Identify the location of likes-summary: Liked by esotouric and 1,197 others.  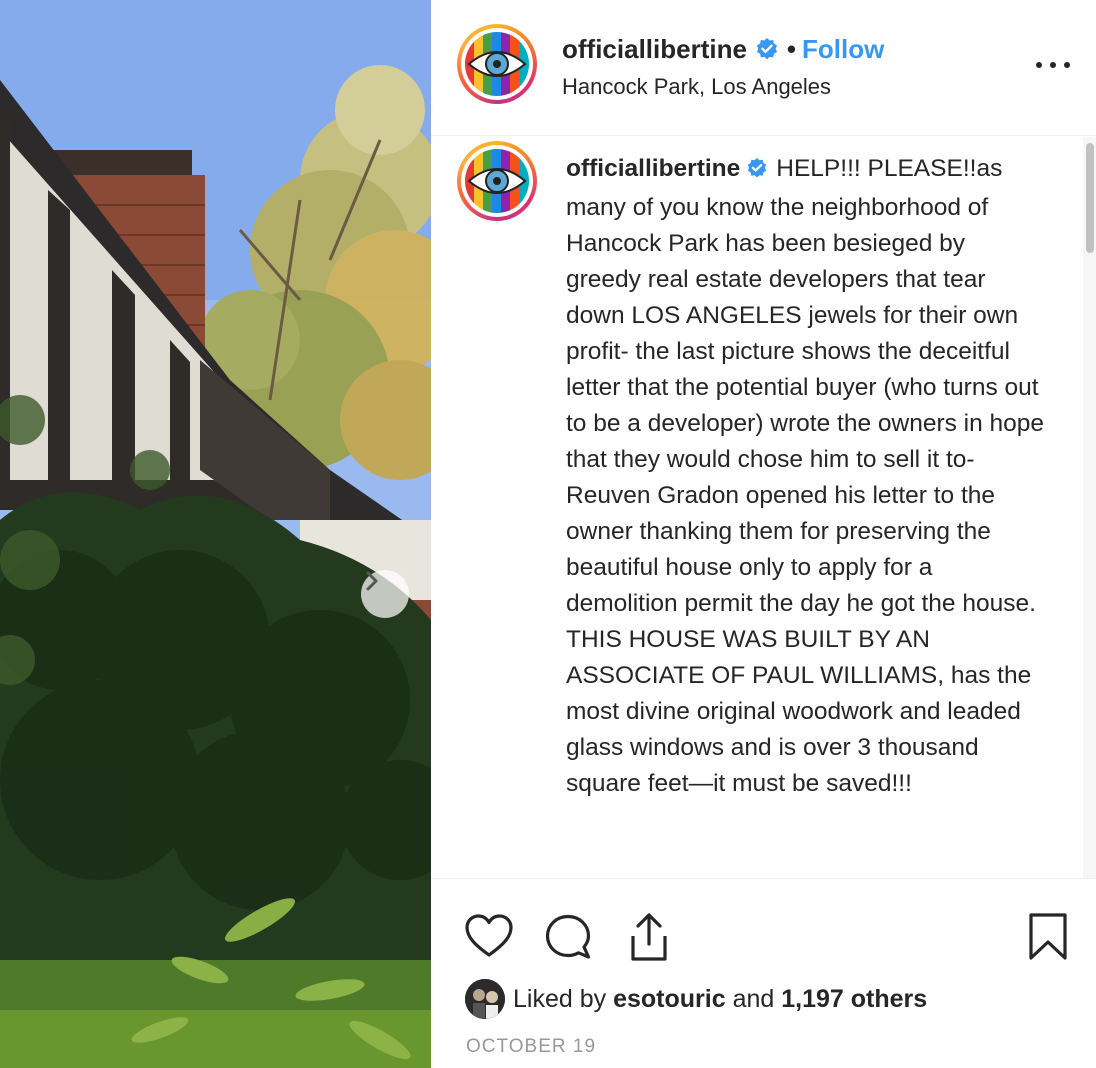
(696, 999).